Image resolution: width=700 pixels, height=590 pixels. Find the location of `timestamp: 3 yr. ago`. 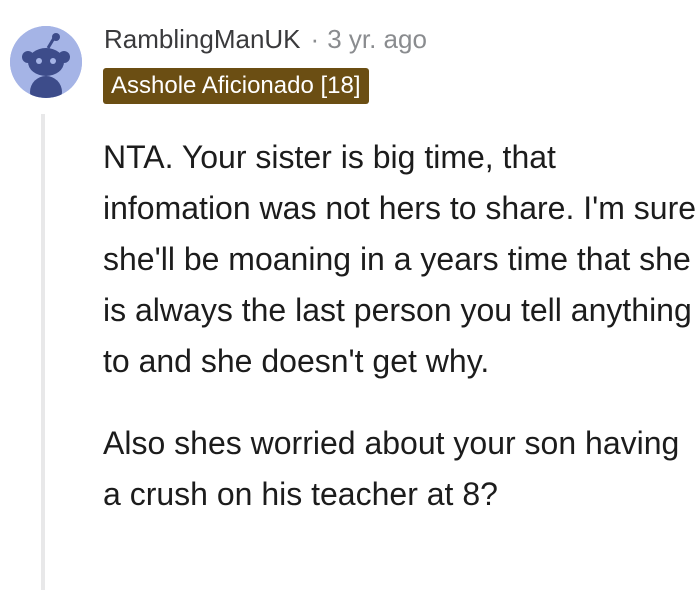

timestamp: 3 yr. ago is located at coordinates (377, 39).